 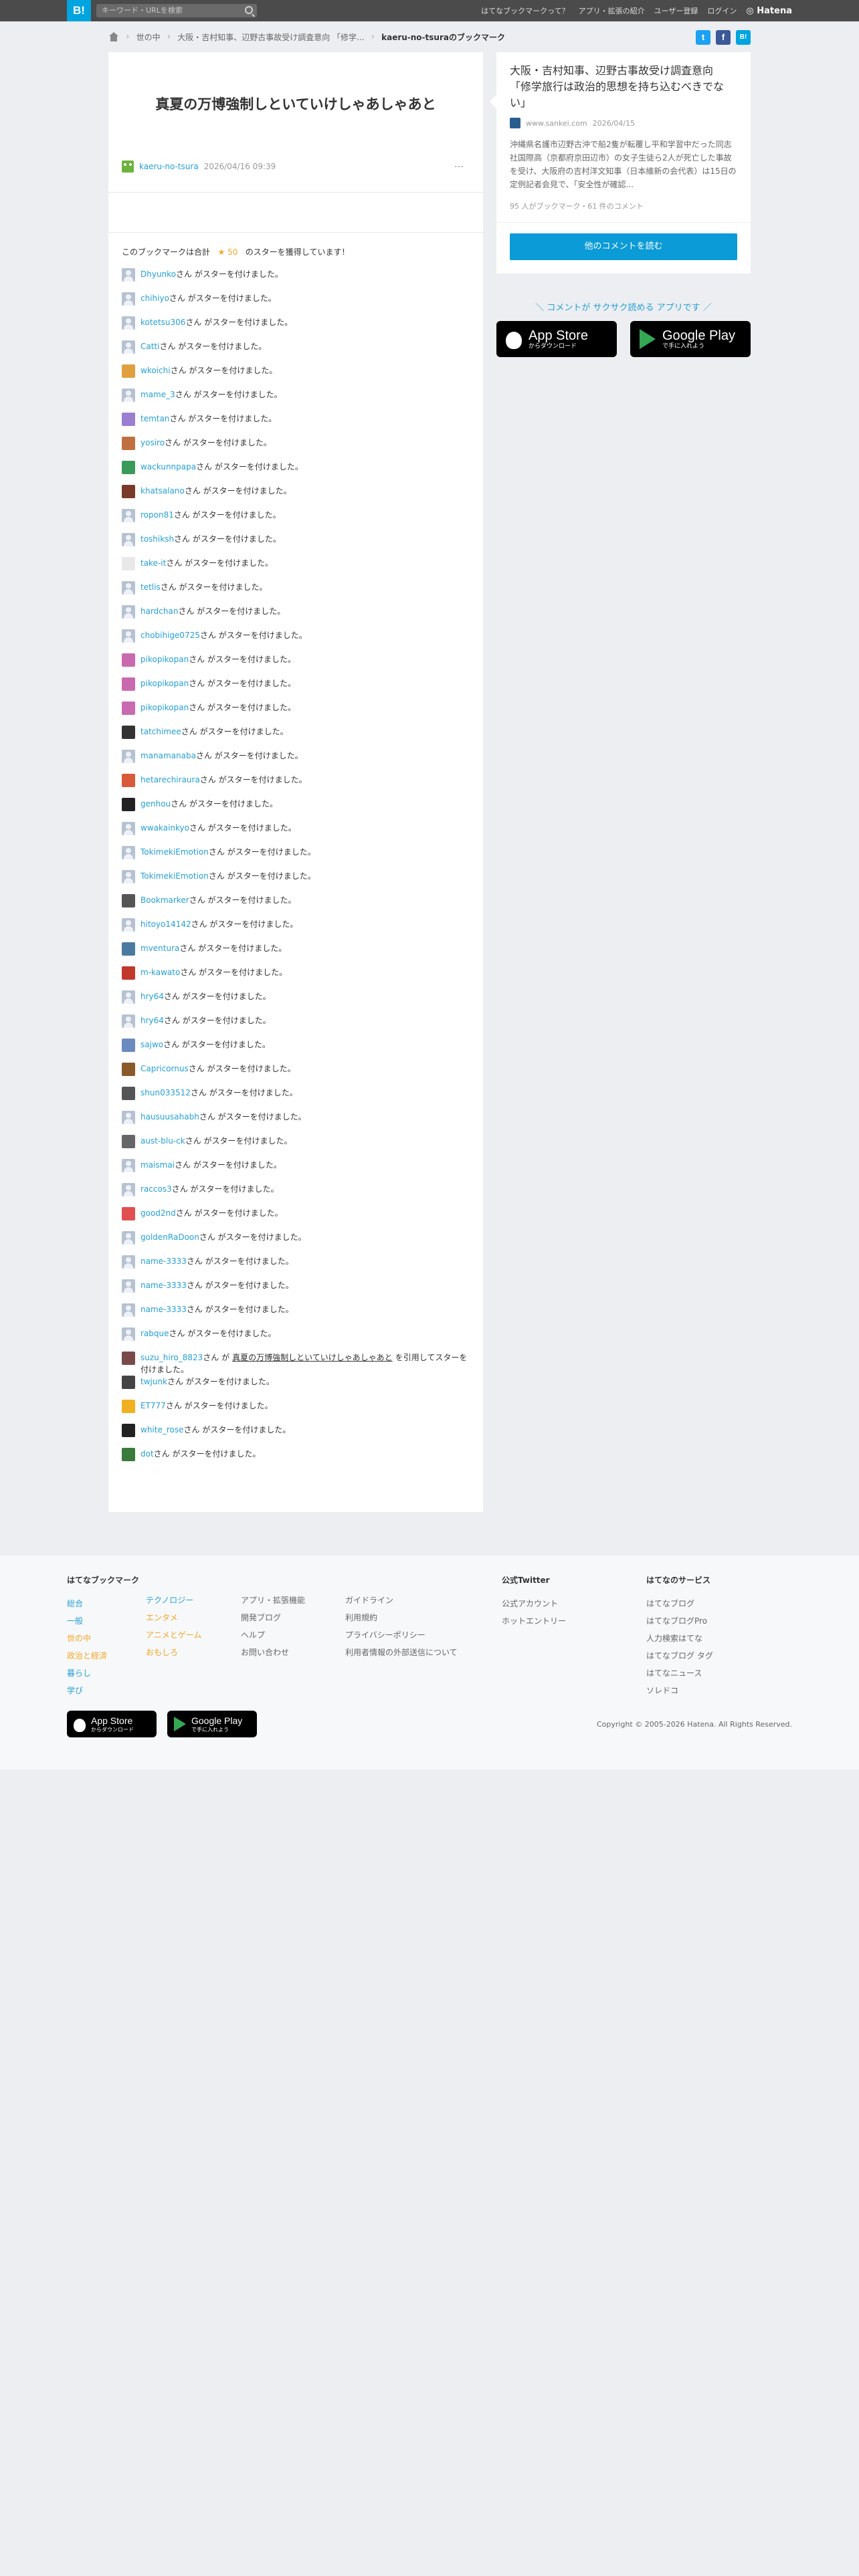 What do you see at coordinates (679, 1603) in the screenshot?
I see `footer-link: はてなブログ` at bounding box center [679, 1603].